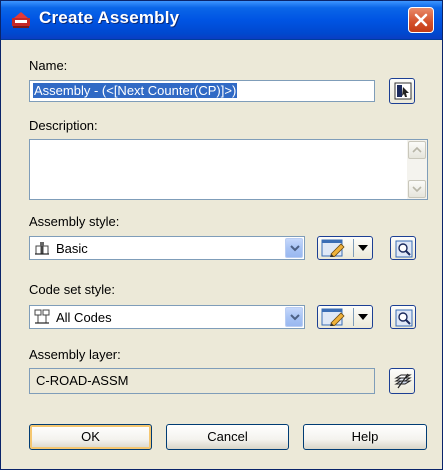 The width and height of the screenshot is (445, 472). Describe the element at coordinates (227, 437) in the screenshot. I see `cancel-button: Cancel` at that location.